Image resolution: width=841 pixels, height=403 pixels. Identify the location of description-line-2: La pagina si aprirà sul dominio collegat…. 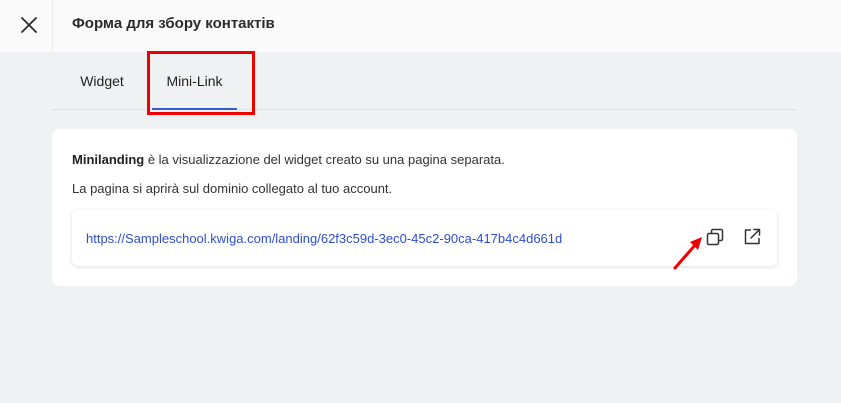
(232, 188).